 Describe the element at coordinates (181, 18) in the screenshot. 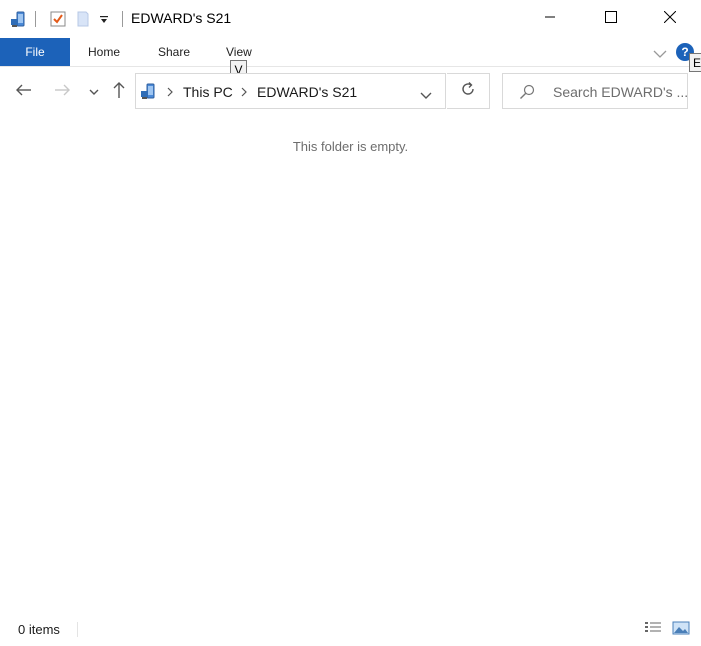

I see `window-title: EDWARD's S21` at that location.